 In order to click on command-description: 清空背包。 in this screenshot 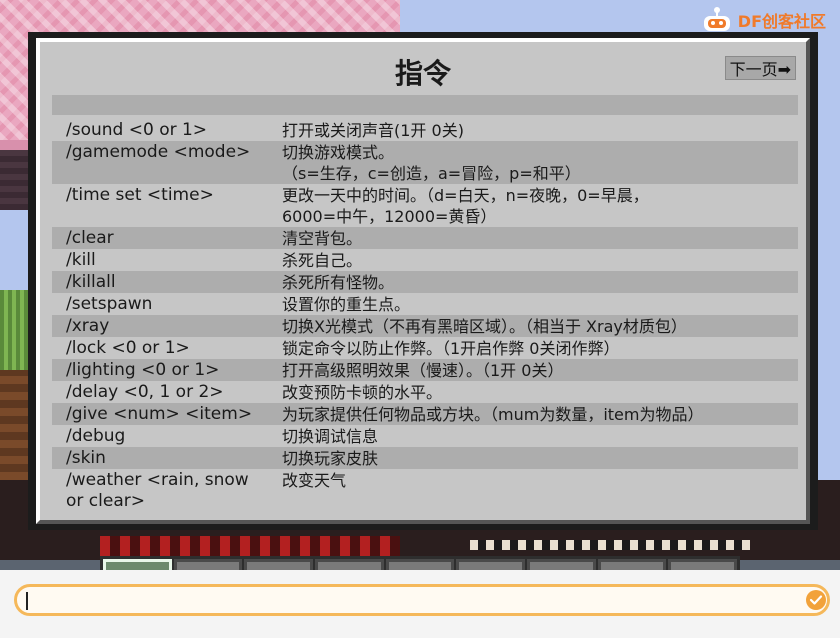, I will do `click(322, 238)`.